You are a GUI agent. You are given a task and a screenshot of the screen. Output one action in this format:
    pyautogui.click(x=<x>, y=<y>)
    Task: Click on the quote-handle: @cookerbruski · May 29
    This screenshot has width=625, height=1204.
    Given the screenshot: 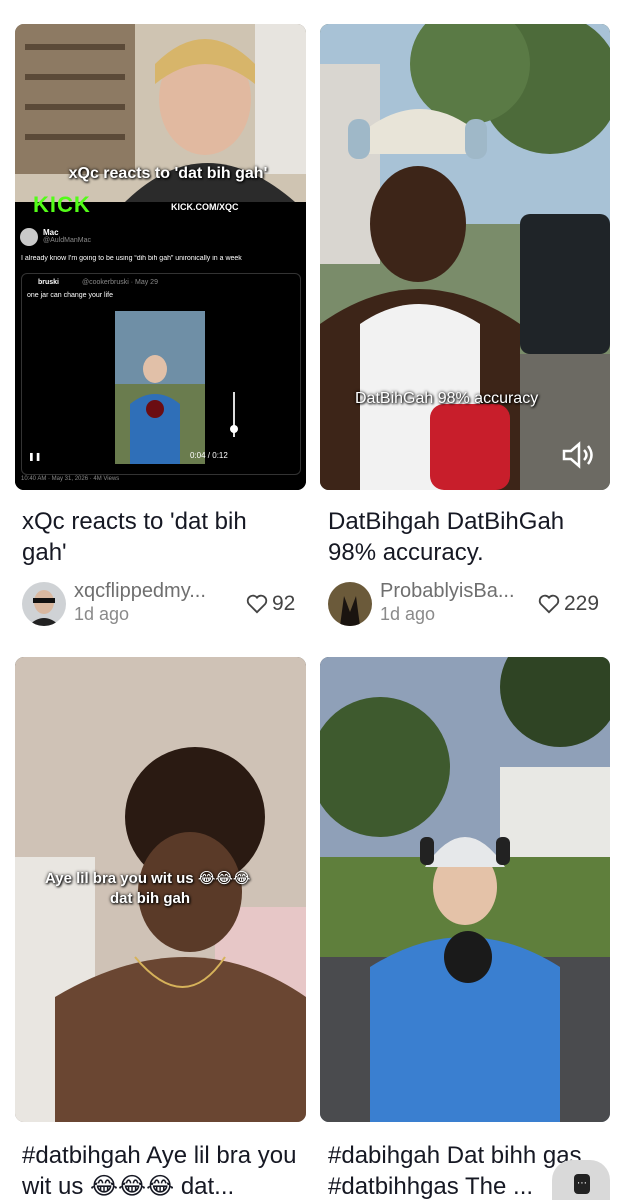 What is the action you would take?
    pyautogui.click(x=120, y=282)
    